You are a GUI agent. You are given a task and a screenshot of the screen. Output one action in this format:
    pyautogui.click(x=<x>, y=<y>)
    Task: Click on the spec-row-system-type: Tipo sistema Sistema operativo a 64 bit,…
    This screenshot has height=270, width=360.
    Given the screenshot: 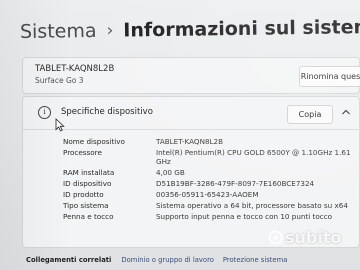 What is the action you would take?
    pyautogui.click(x=208, y=205)
    